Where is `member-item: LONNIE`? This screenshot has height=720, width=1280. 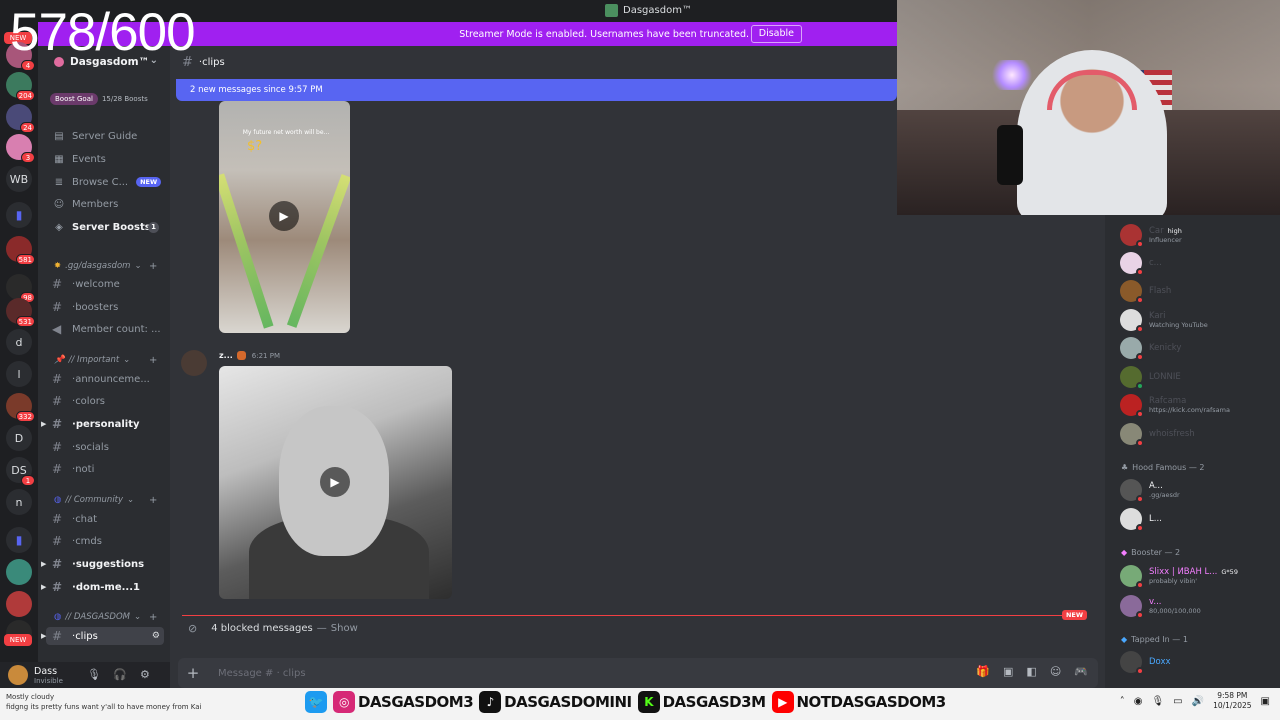 member-item: LONNIE is located at coordinates (1150, 377).